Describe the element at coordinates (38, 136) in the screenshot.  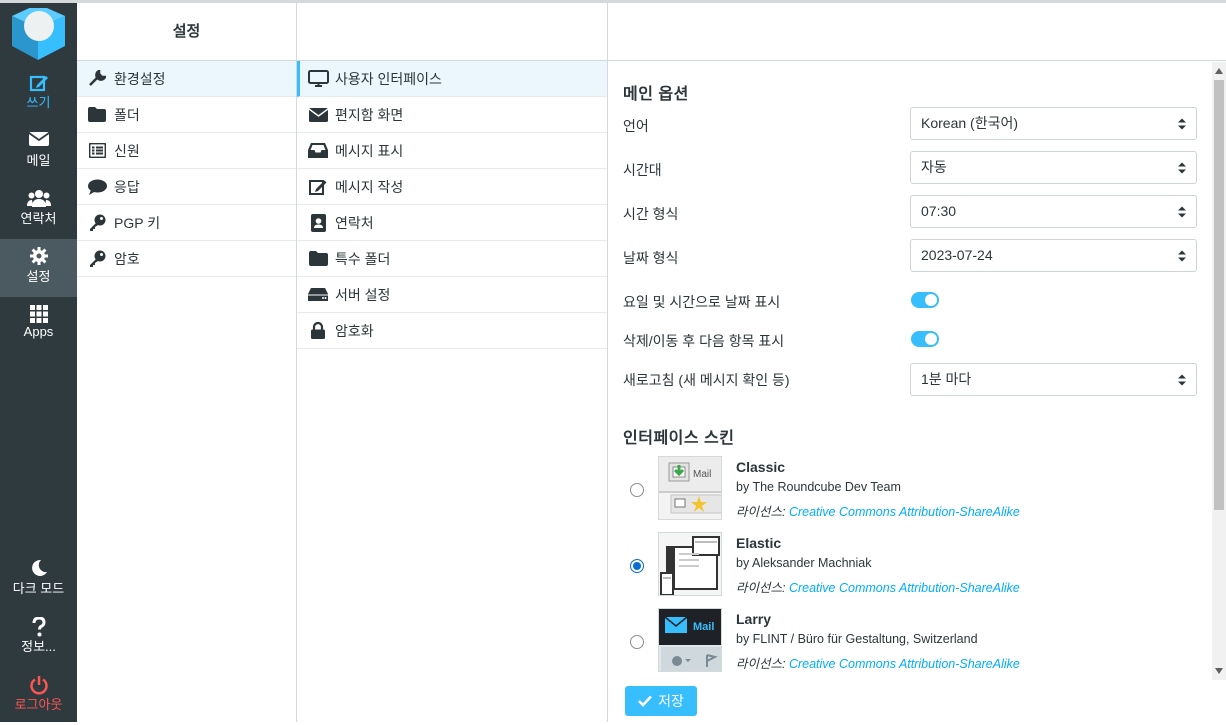
I see `envelope-icon` at that location.